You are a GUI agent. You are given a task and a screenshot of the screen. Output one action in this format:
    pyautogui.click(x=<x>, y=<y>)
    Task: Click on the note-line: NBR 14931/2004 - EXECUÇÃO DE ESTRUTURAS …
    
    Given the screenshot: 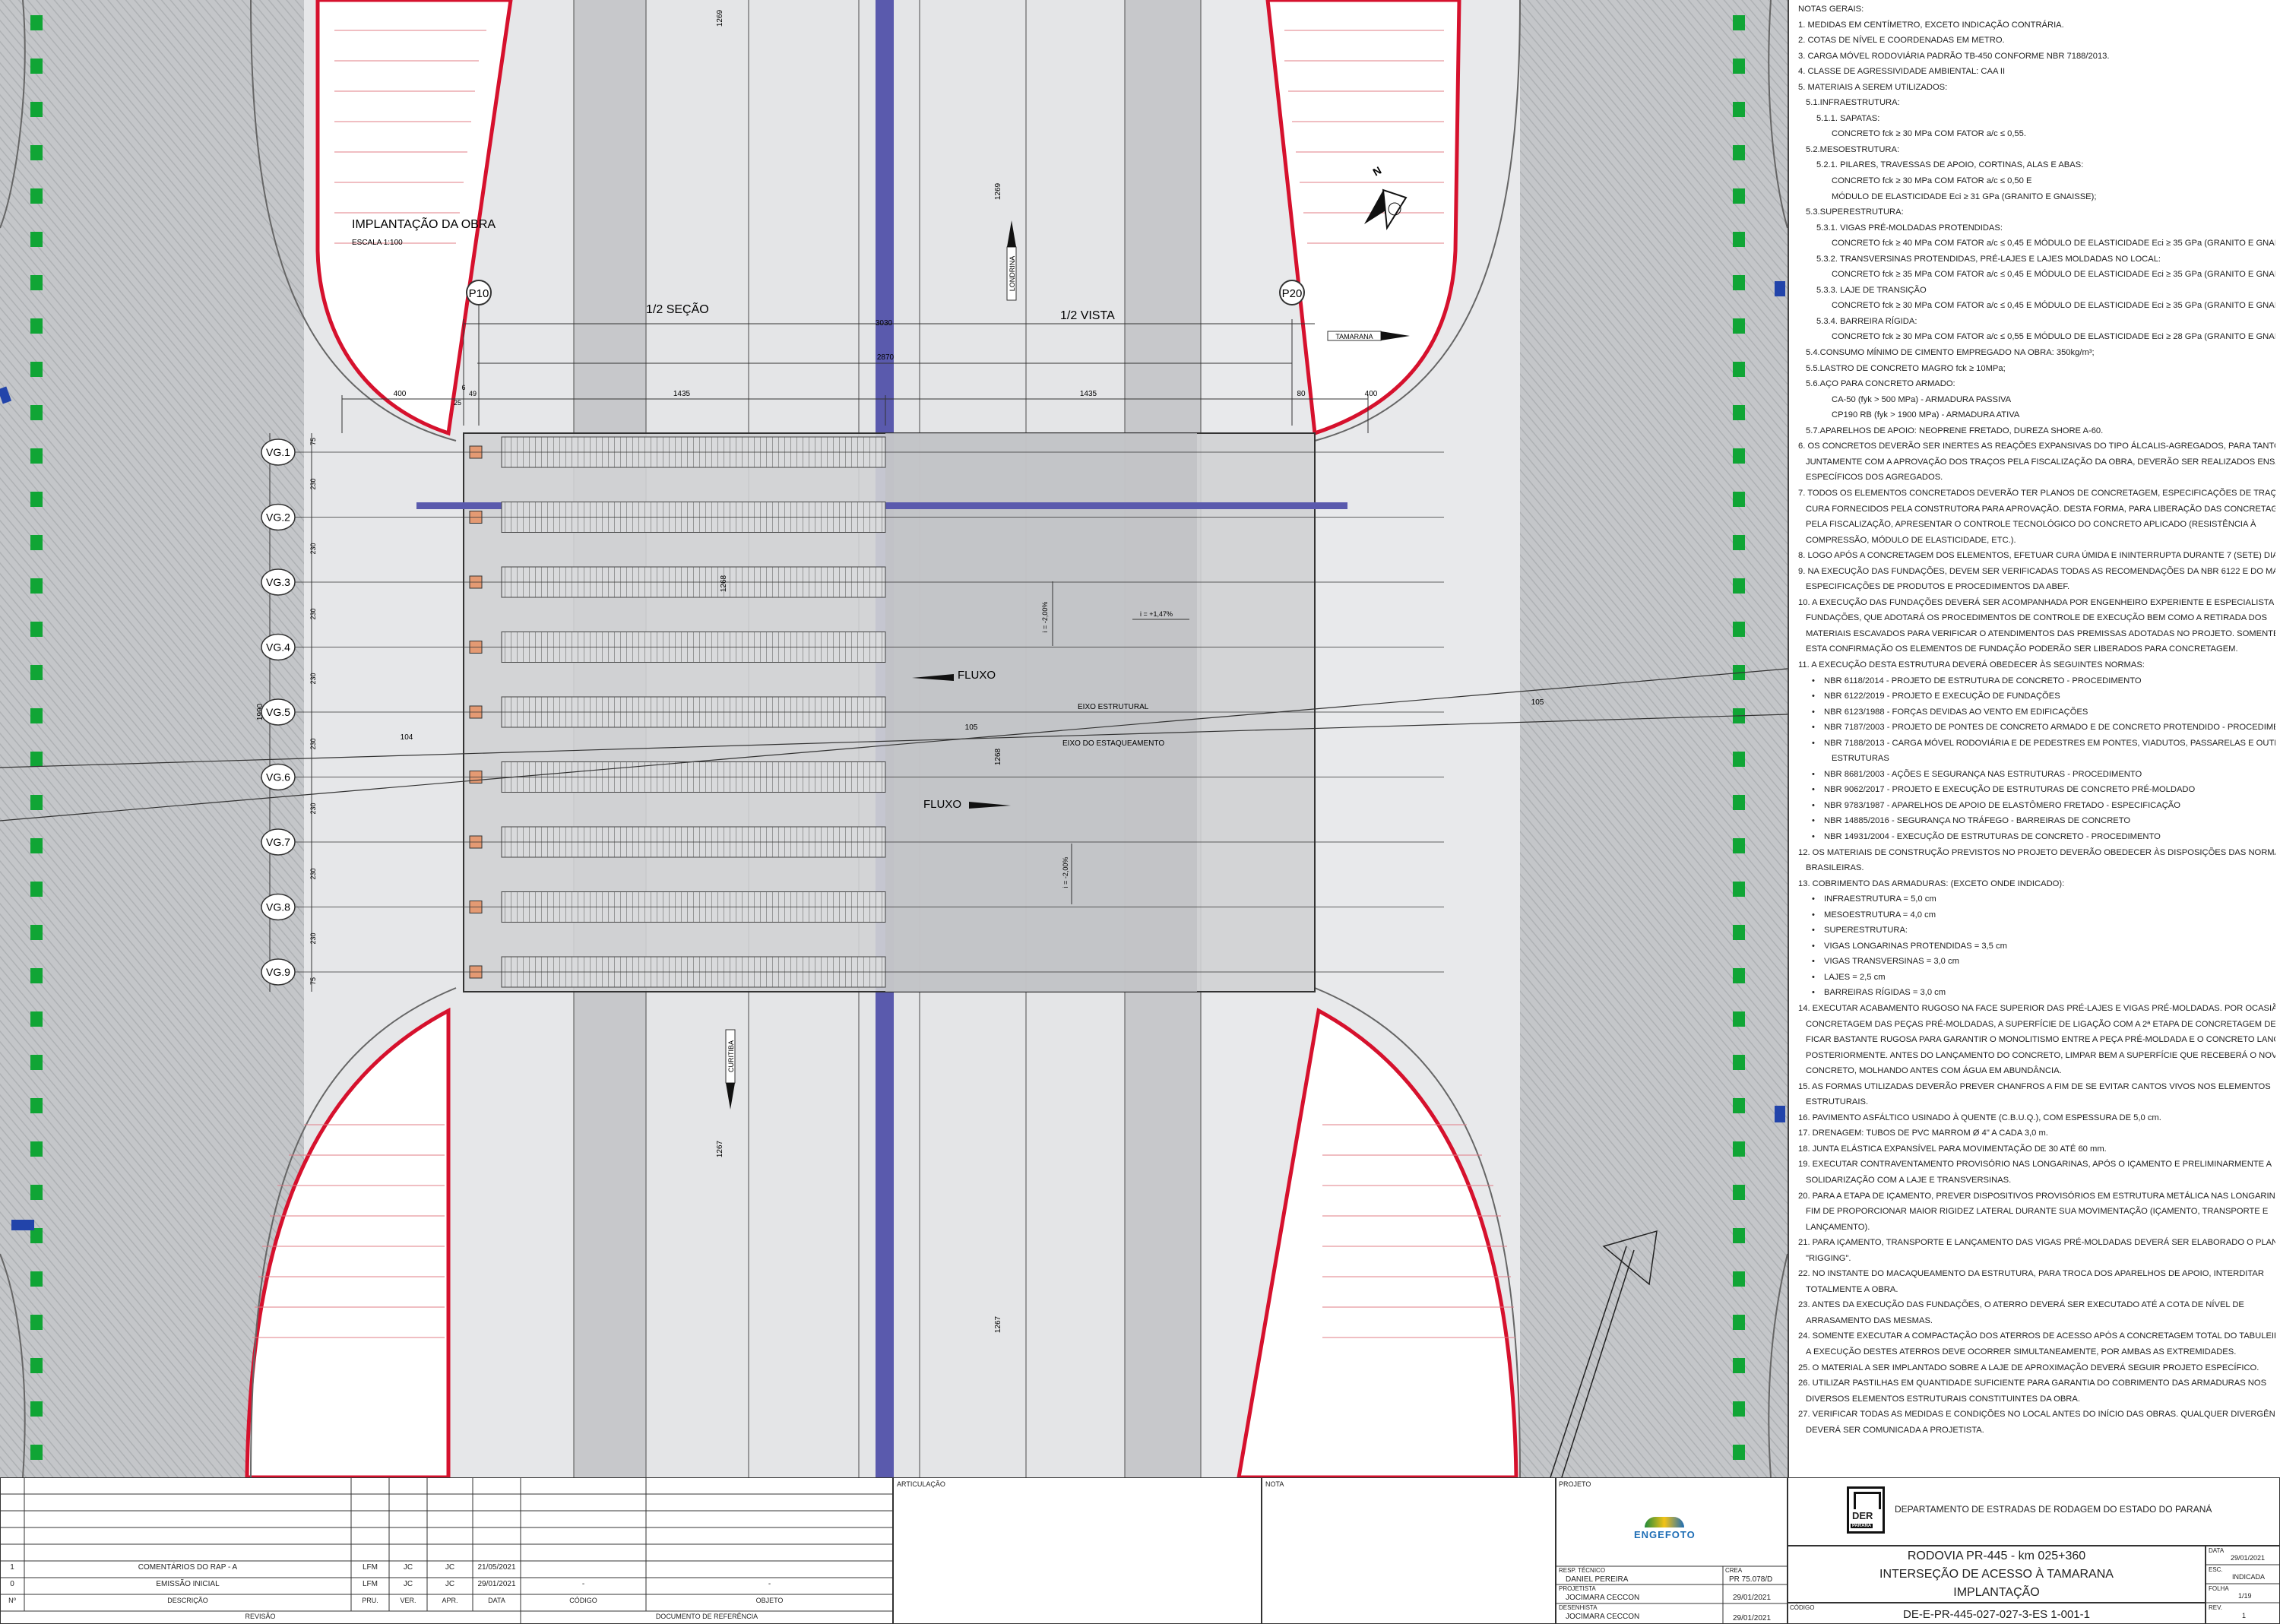 What is the action you would take?
    pyautogui.click(x=2032, y=837)
    